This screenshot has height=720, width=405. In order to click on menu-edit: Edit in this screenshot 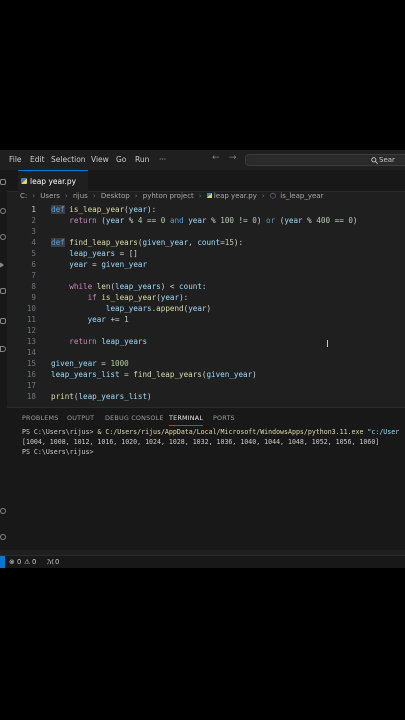, I will do `click(37, 159)`.